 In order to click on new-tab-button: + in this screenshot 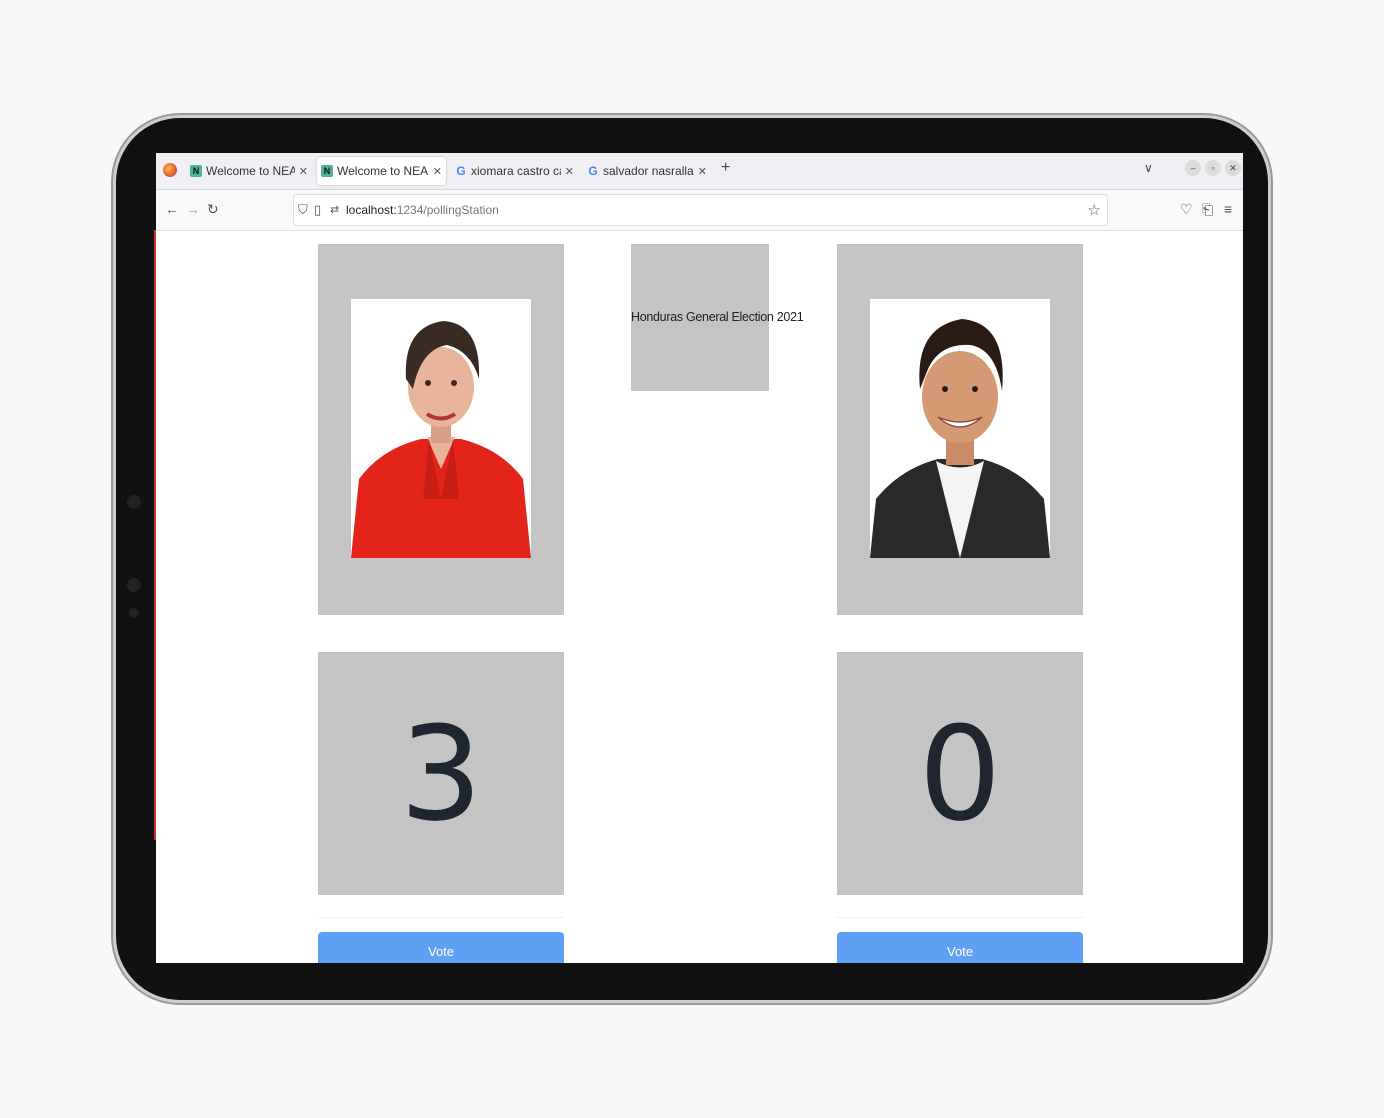, I will do `click(725, 168)`.